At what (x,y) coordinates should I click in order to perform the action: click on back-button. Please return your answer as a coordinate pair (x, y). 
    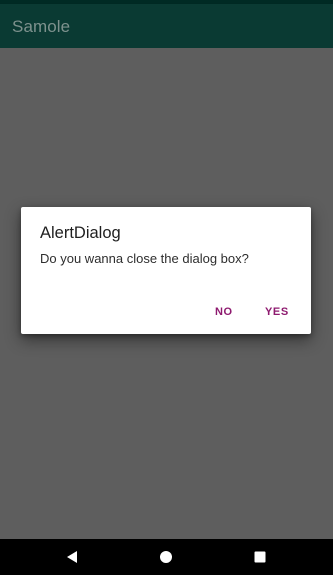
    Looking at the image, I should click on (72, 557).